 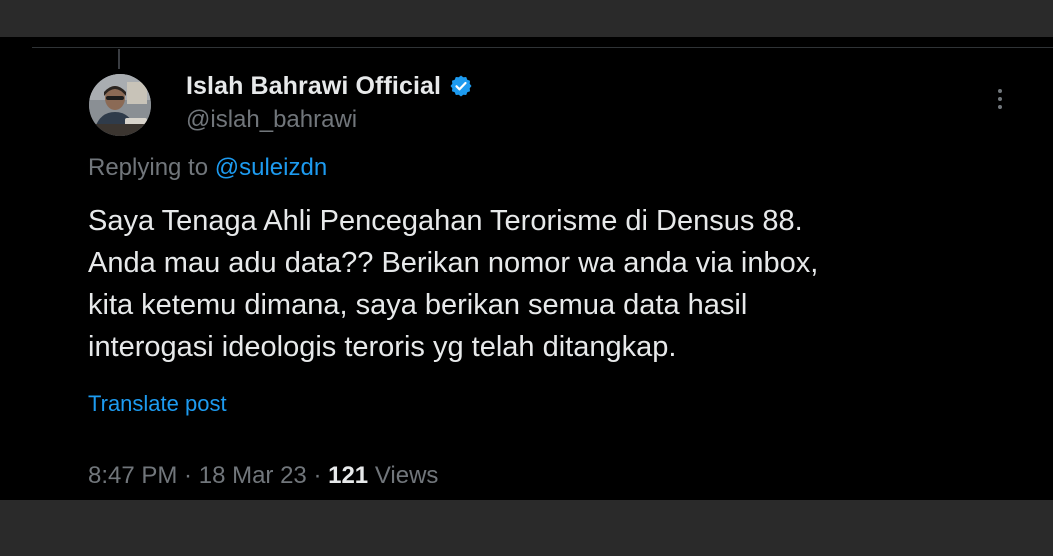 I want to click on tweet-metadata: 8:47 PM · 18 Mar 23 · 121 Views, so click(x=263, y=476).